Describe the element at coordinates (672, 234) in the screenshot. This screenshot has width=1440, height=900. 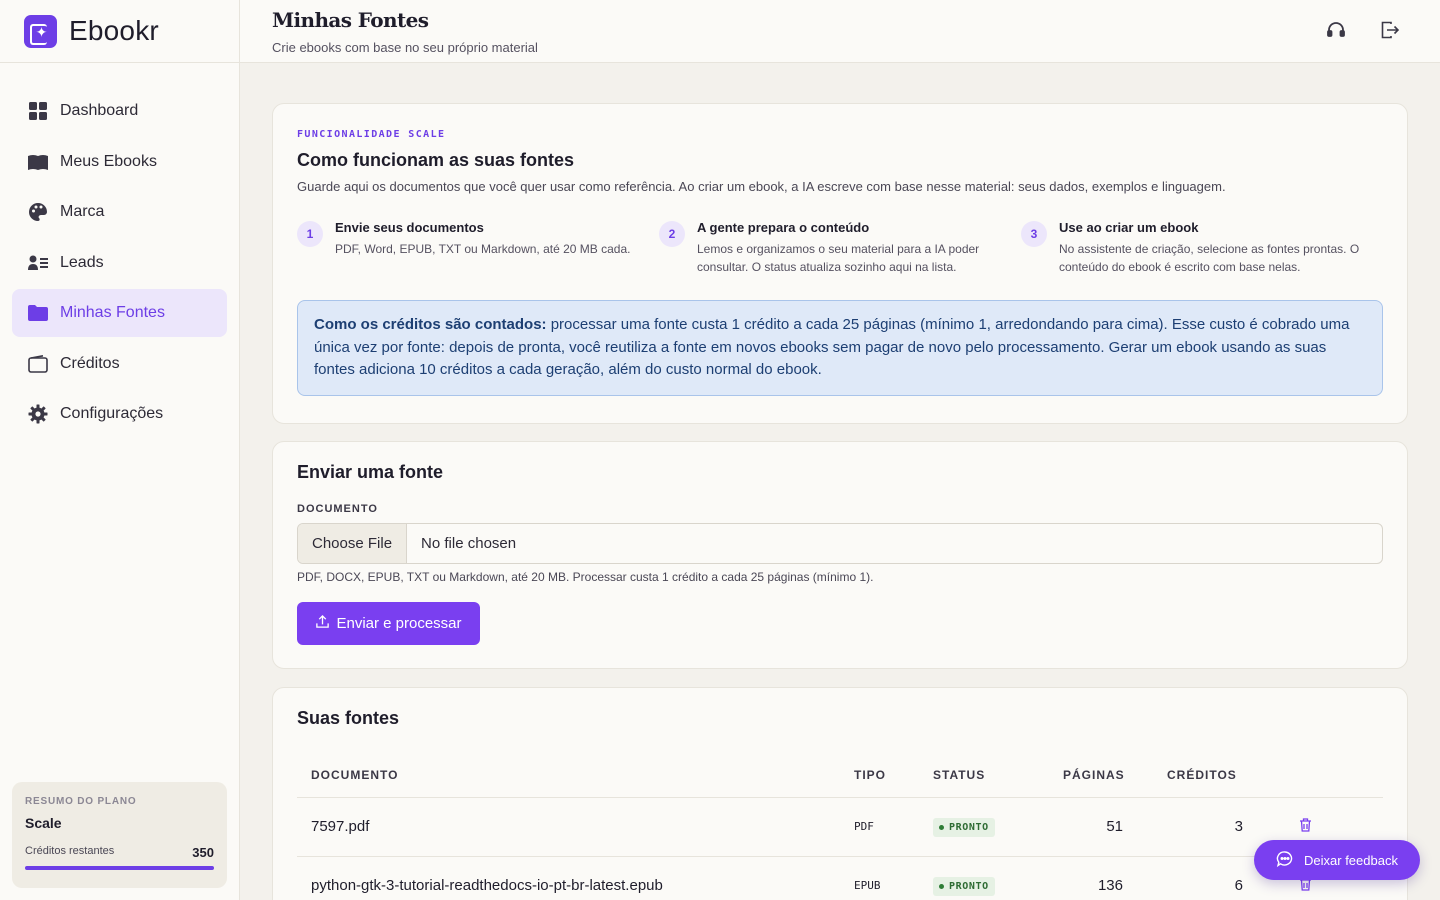
I see `step-number: 2` at that location.